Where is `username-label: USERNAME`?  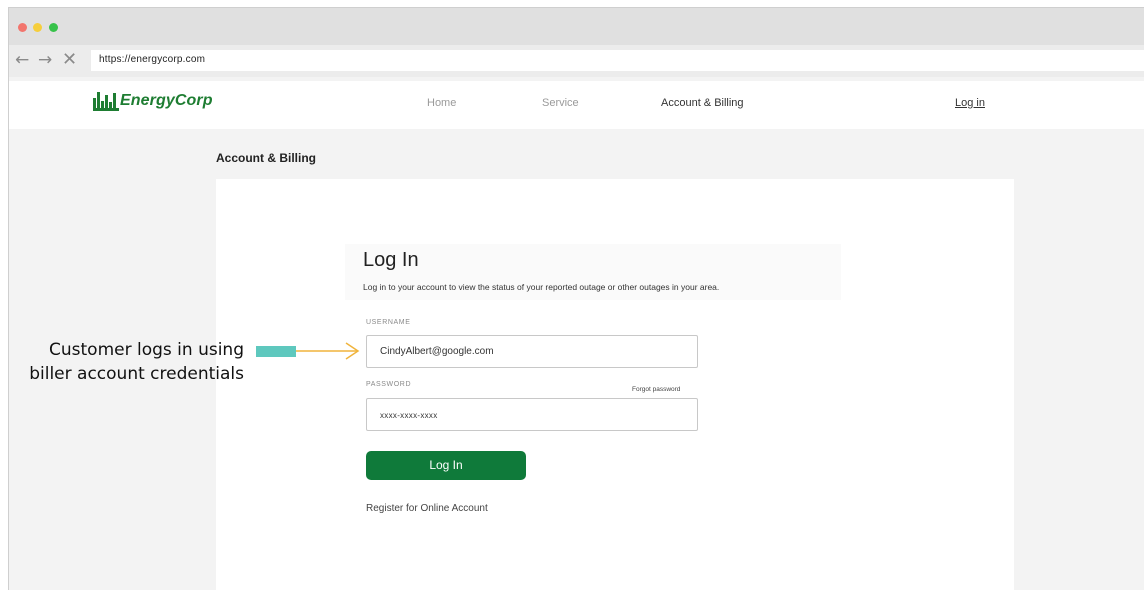
username-label: USERNAME is located at coordinates (388, 322).